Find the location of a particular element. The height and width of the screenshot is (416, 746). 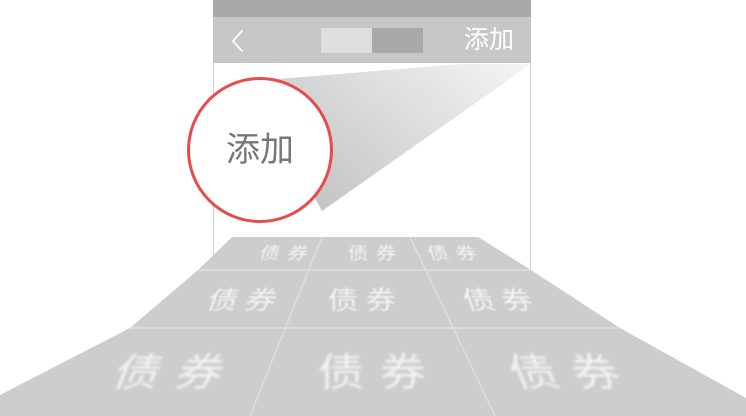

segment-left is located at coordinates (346, 40).